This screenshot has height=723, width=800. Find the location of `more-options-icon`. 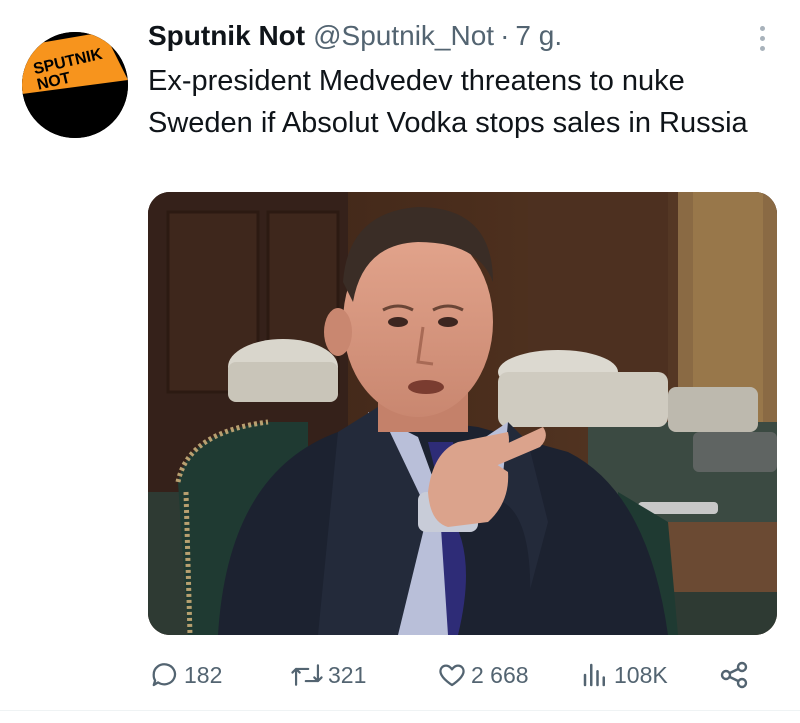

more-options-icon is located at coordinates (762, 38).